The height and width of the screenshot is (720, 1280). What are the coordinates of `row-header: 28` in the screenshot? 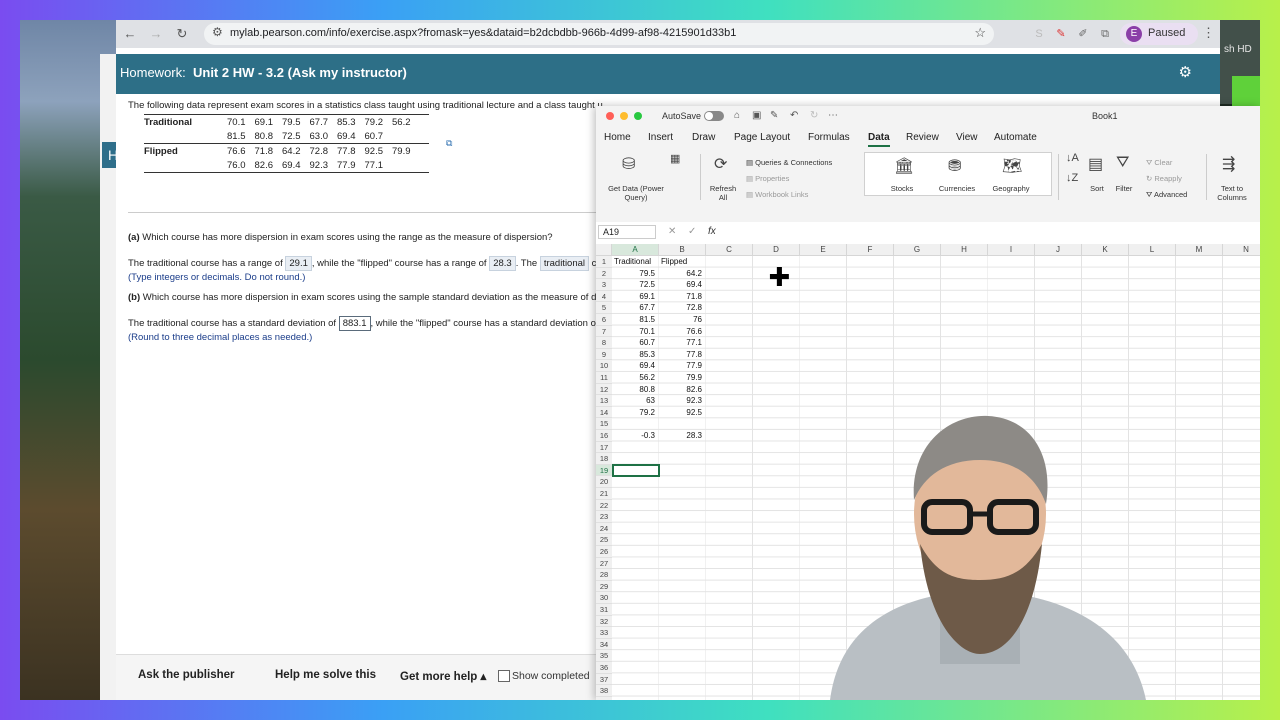 It's located at (604, 575).